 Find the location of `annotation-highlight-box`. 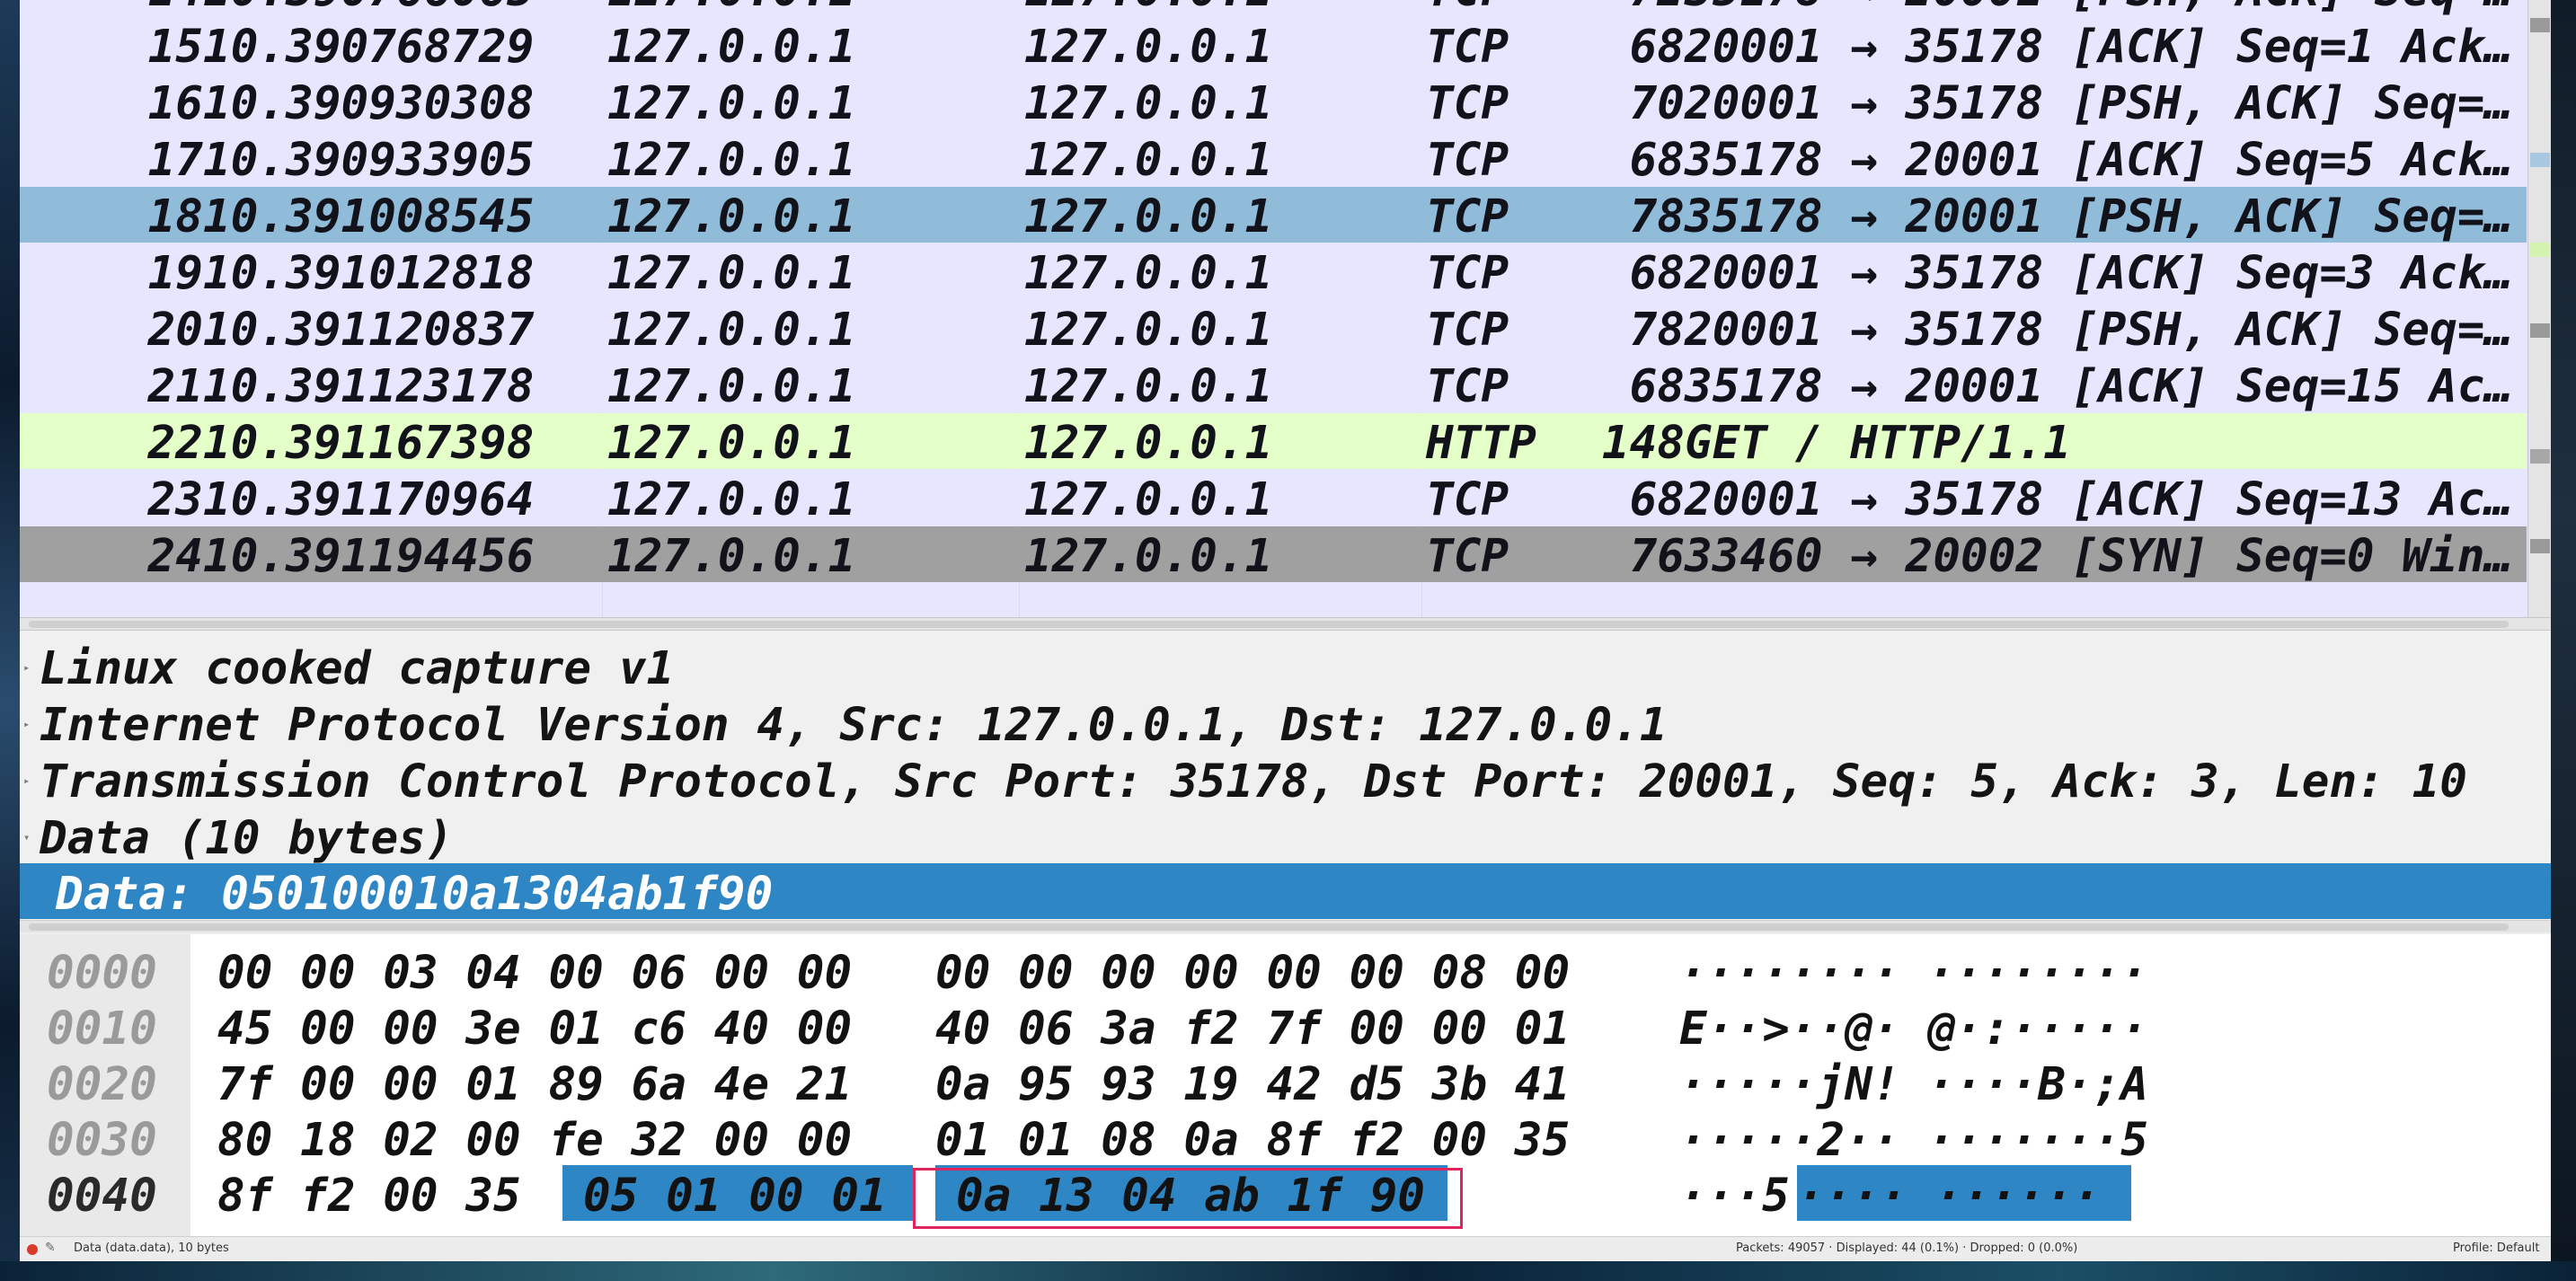

annotation-highlight-box is located at coordinates (1188, 1198).